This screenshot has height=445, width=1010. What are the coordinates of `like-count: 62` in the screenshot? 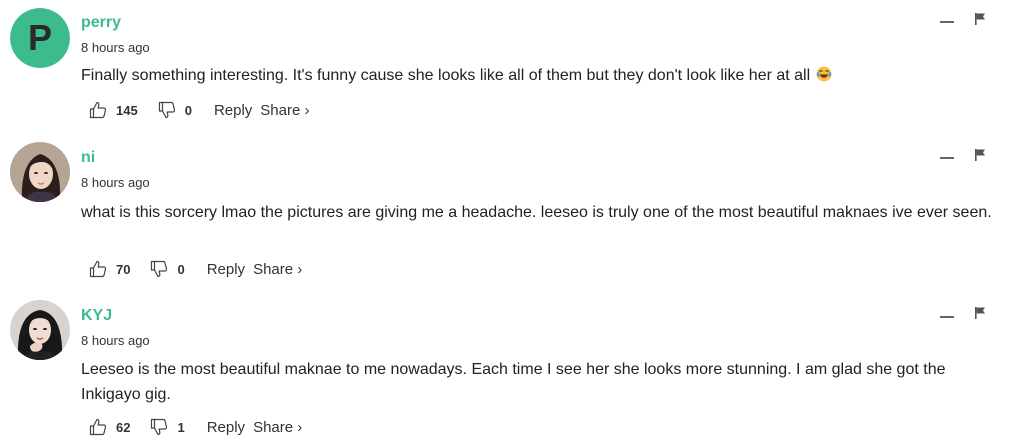 It's located at (123, 427).